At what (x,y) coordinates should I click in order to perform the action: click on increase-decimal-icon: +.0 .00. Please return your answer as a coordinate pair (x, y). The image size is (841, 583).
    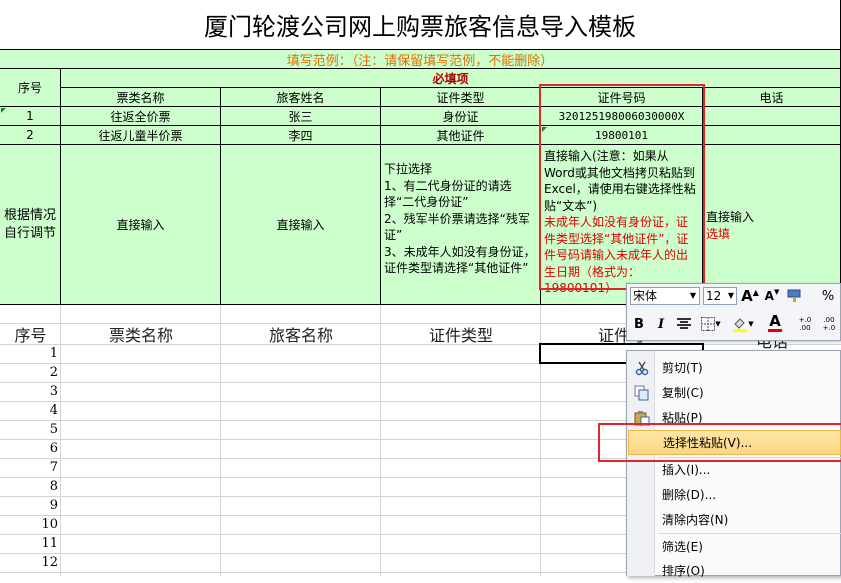
    Looking at the image, I should click on (805, 324).